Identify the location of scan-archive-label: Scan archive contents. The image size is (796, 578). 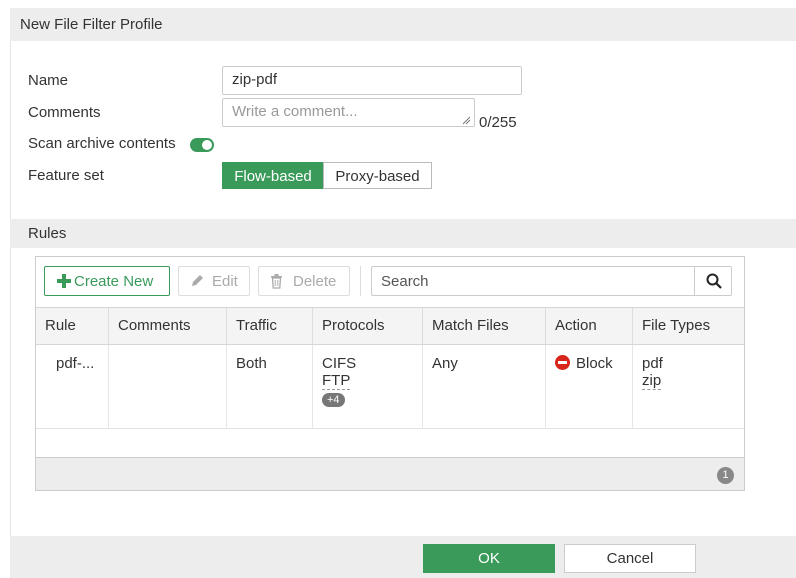
(102, 143).